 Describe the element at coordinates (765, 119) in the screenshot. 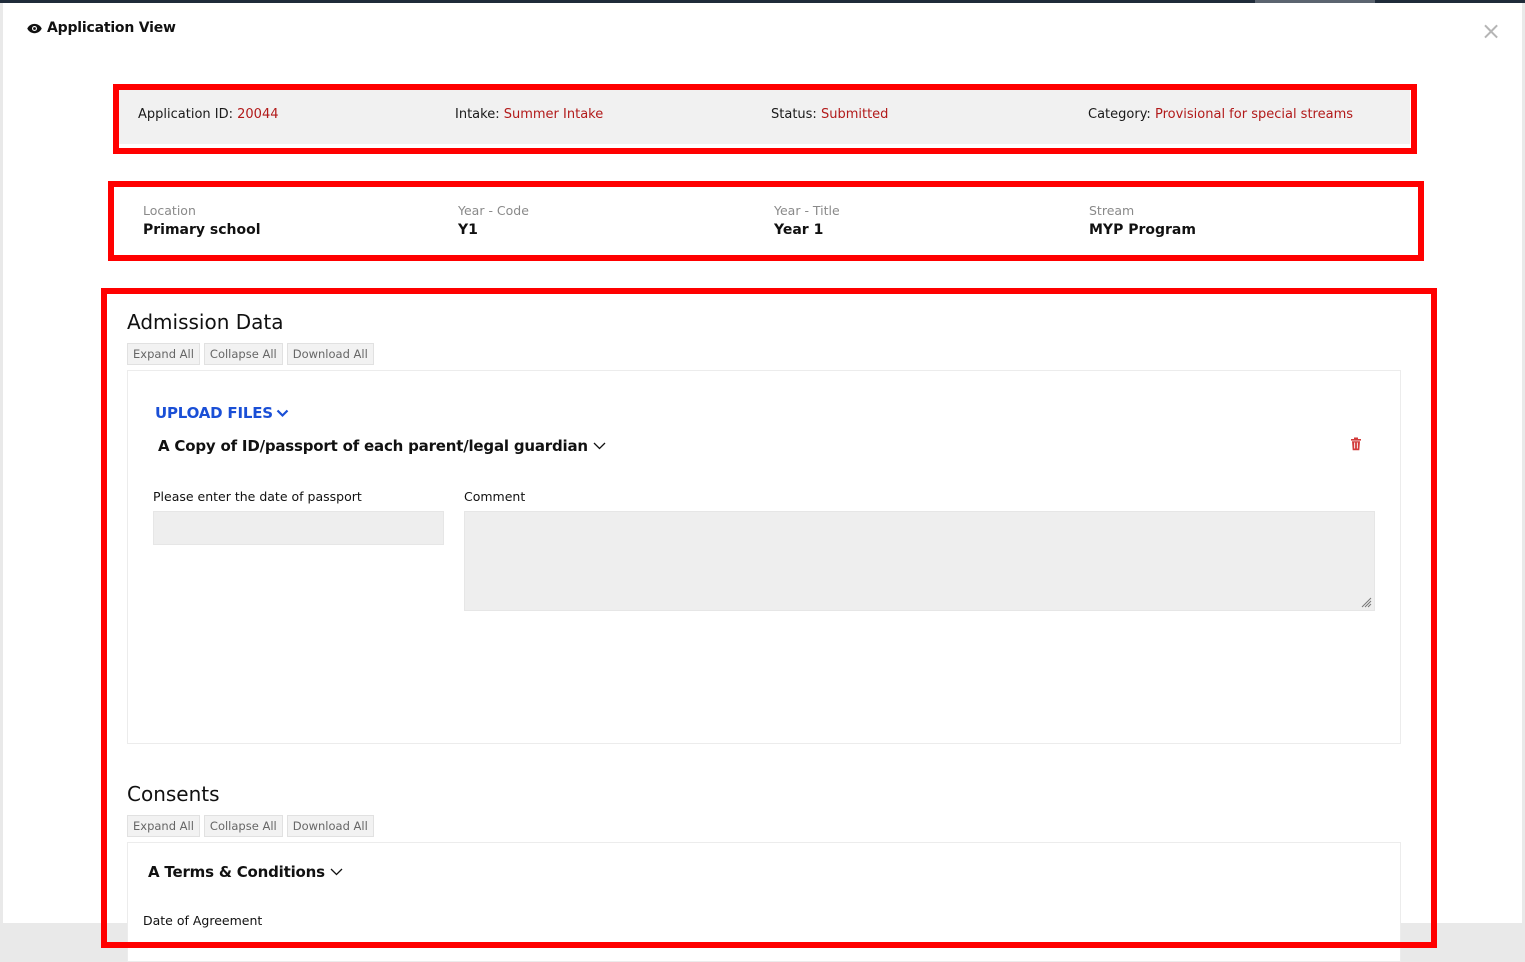

I see `highlight-box-summary` at that location.